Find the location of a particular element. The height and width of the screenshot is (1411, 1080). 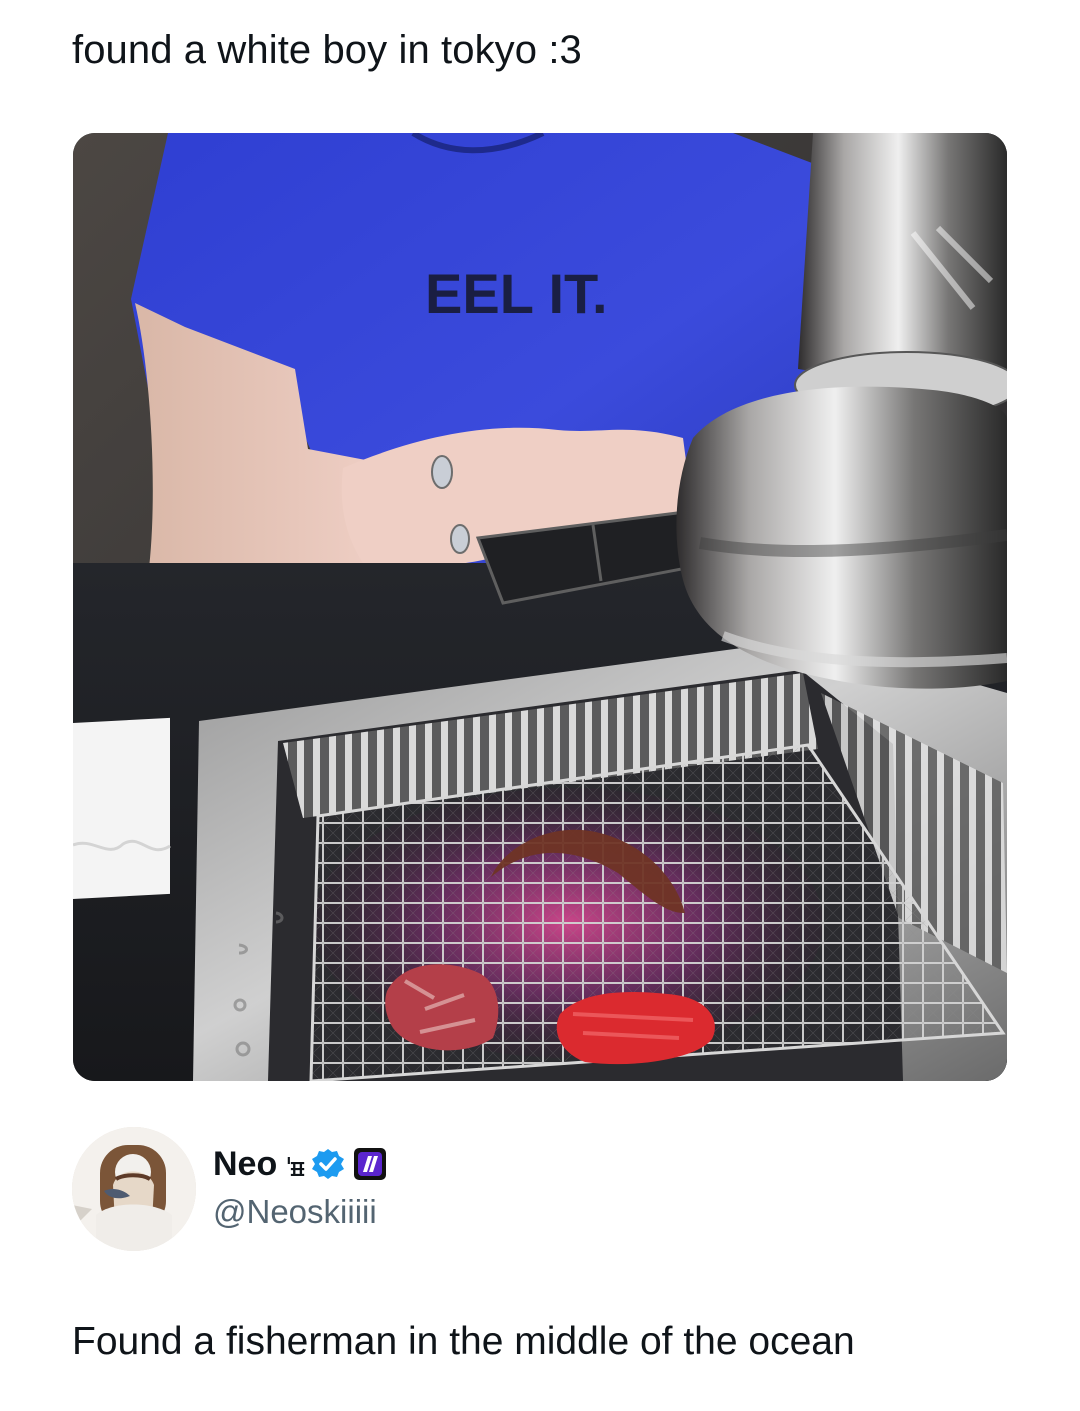

username: @Neoskiiiii is located at coordinates (295, 1212).